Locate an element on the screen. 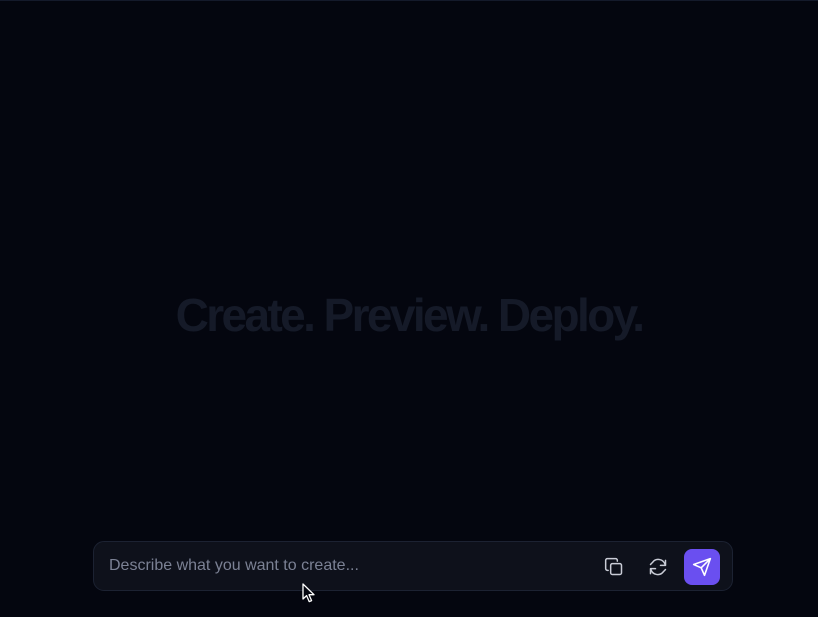 The height and width of the screenshot is (617, 818). prompt-composer is located at coordinates (413, 566).